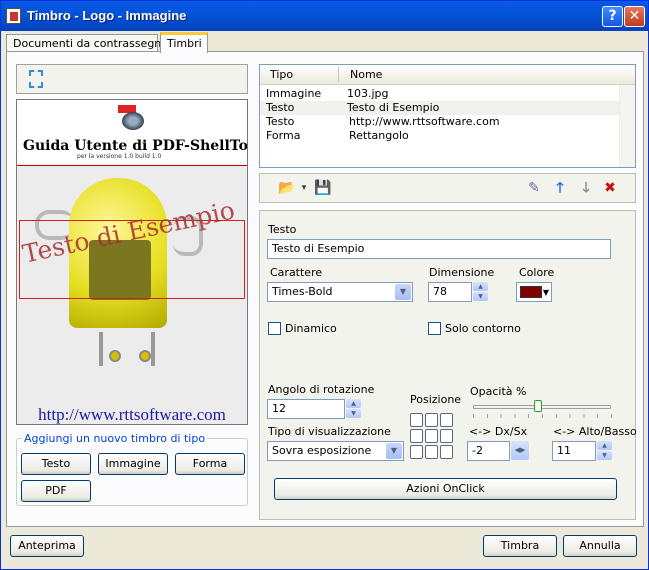 Image resolution: width=649 pixels, height=570 pixels. Describe the element at coordinates (286, 188) in the screenshot. I see `open-folder-icon: 📂` at that location.